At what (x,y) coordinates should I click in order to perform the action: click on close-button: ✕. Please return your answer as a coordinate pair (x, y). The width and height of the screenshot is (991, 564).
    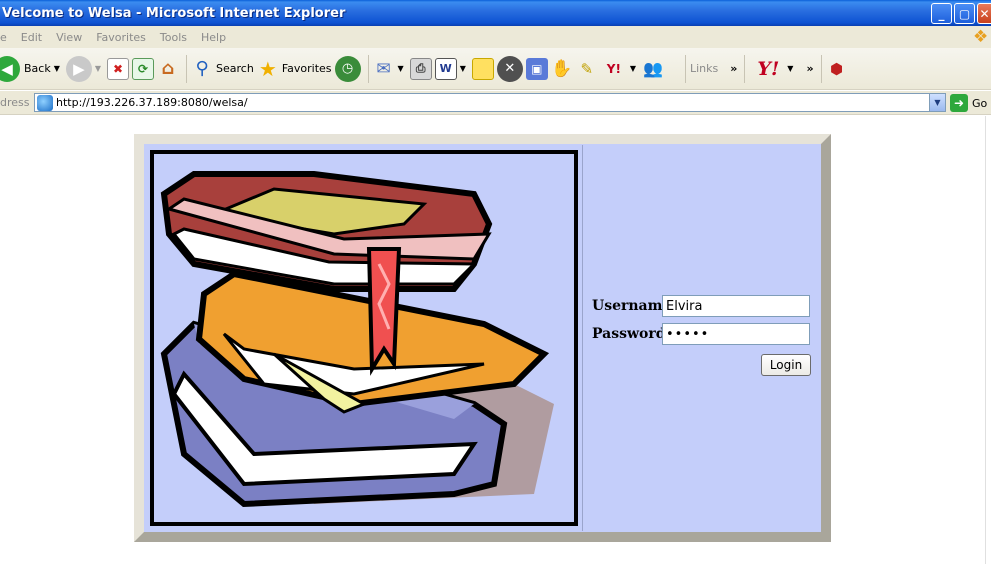
    Looking at the image, I should click on (984, 13).